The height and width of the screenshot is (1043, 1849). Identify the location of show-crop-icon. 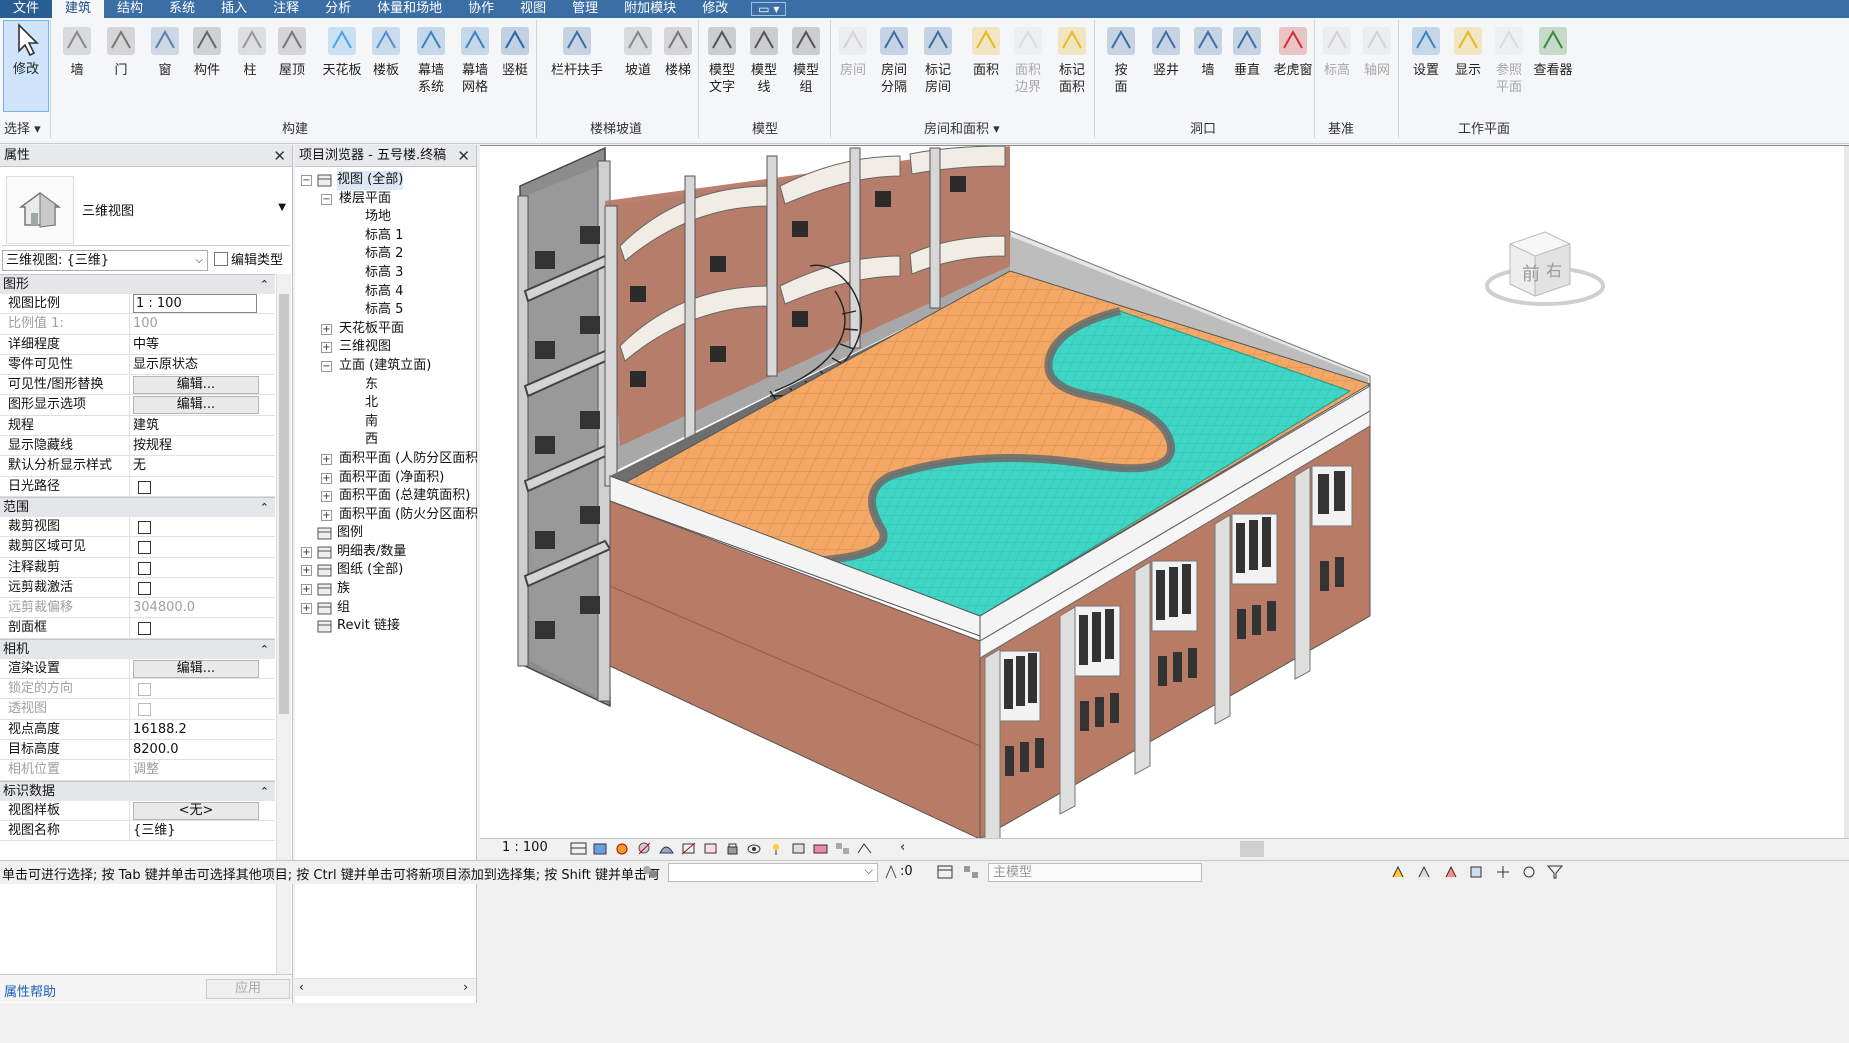
(710, 848).